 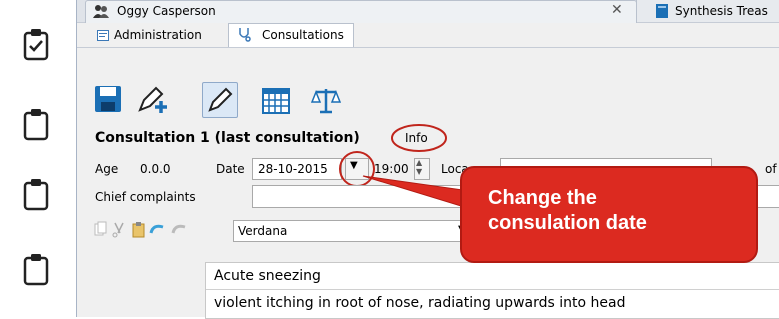 What do you see at coordinates (220, 99) in the screenshot?
I see `pencil-icon` at bounding box center [220, 99].